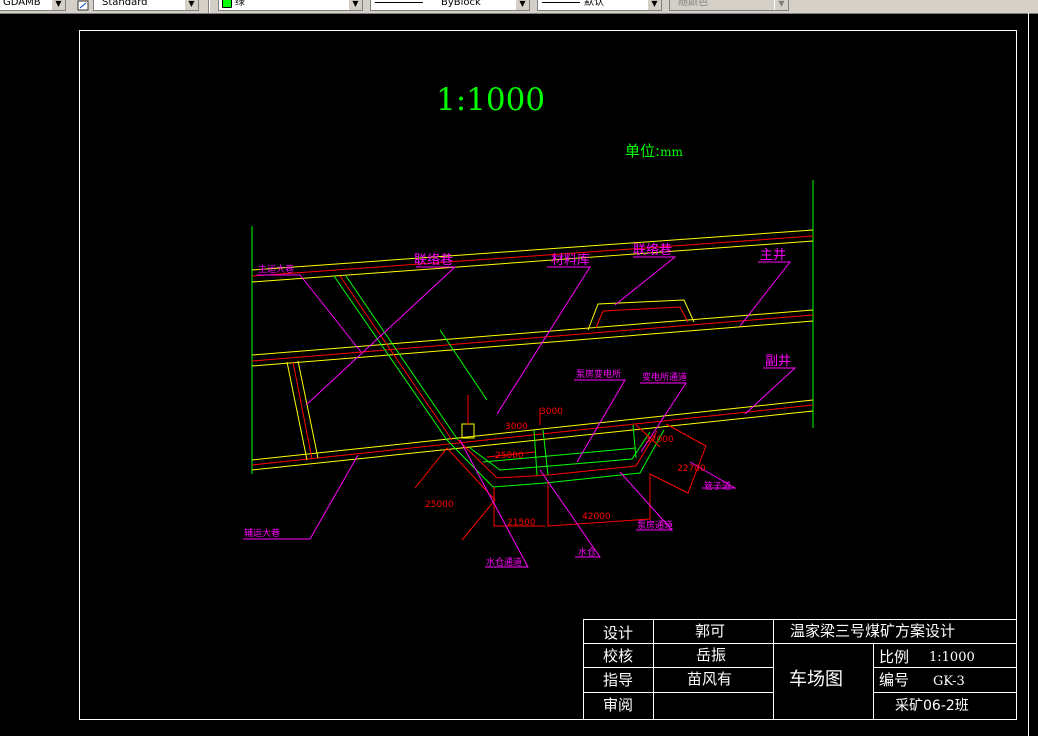  What do you see at coordinates (521, 523) in the screenshot?
I see `dim-value: 21500` at bounding box center [521, 523].